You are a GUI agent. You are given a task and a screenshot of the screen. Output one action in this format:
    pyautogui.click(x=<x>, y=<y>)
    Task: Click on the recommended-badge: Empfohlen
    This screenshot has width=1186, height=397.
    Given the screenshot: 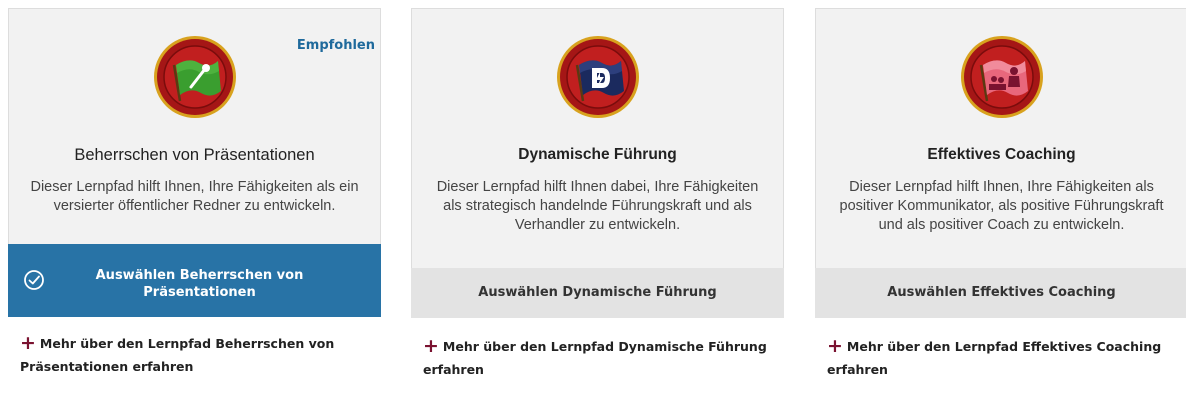 What is the action you would take?
    pyautogui.click(x=335, y=45)
    